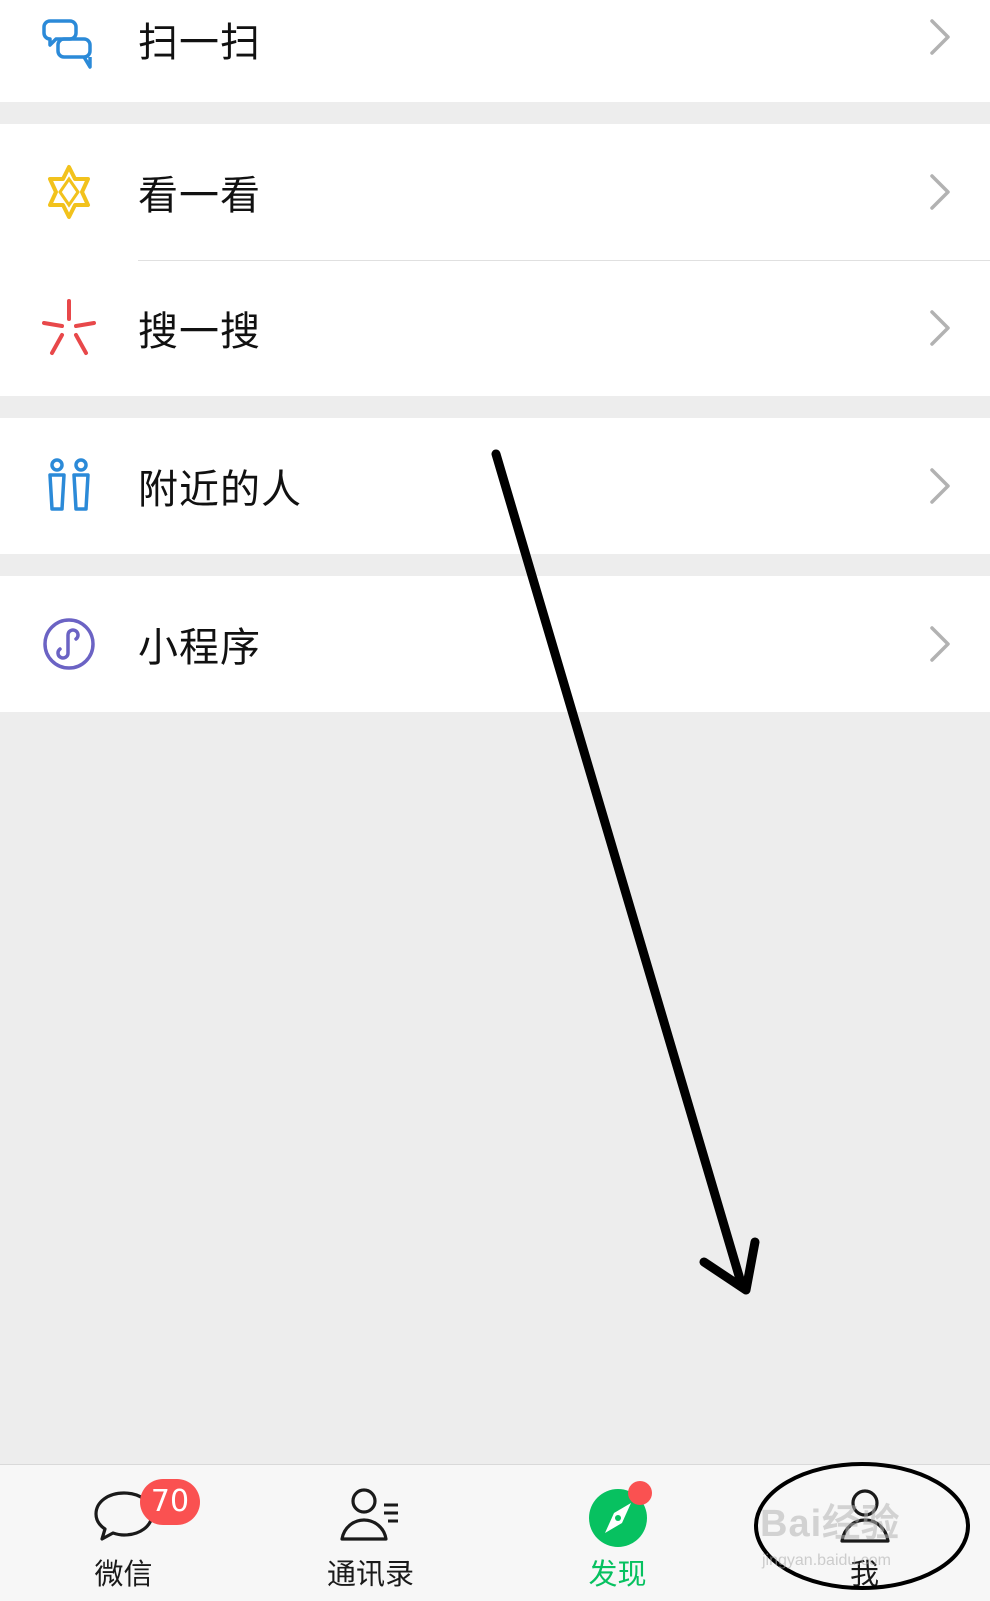  I want to click on menu-item-label: 小程序, so click(199, 648).